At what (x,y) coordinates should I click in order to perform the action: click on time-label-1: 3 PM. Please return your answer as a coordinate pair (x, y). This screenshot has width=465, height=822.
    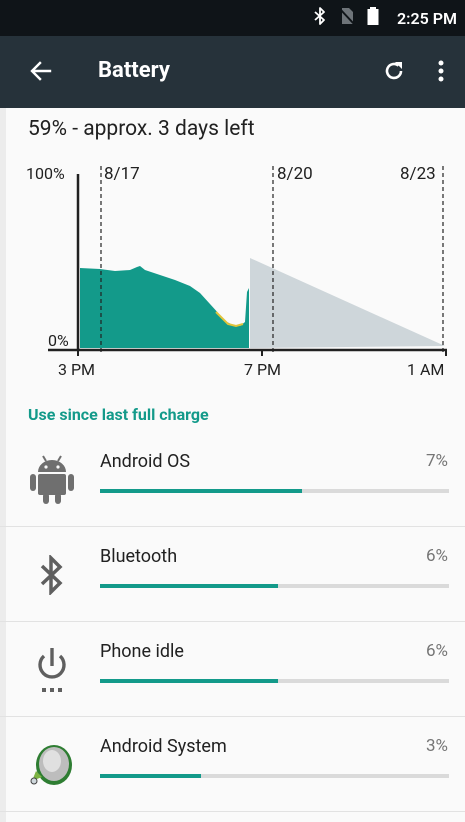
    Looking at the image, I should click on (76, 369).